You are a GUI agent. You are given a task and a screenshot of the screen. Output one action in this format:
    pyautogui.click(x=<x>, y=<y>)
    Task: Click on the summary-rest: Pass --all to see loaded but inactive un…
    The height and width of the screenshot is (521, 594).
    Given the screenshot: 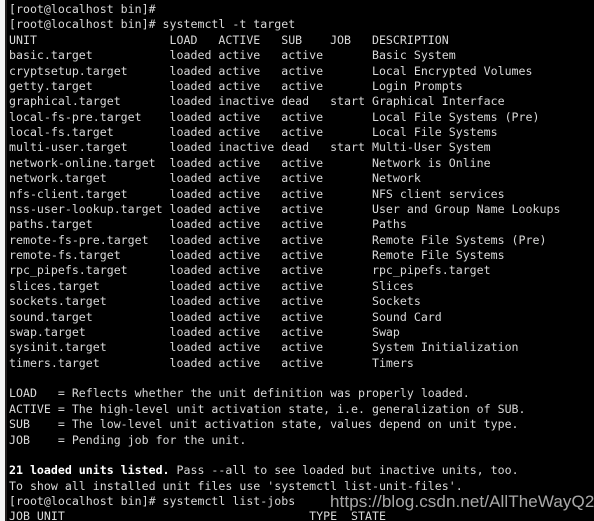 What is the action you would take?
    pyautogui.click(x=344, y=470)
    